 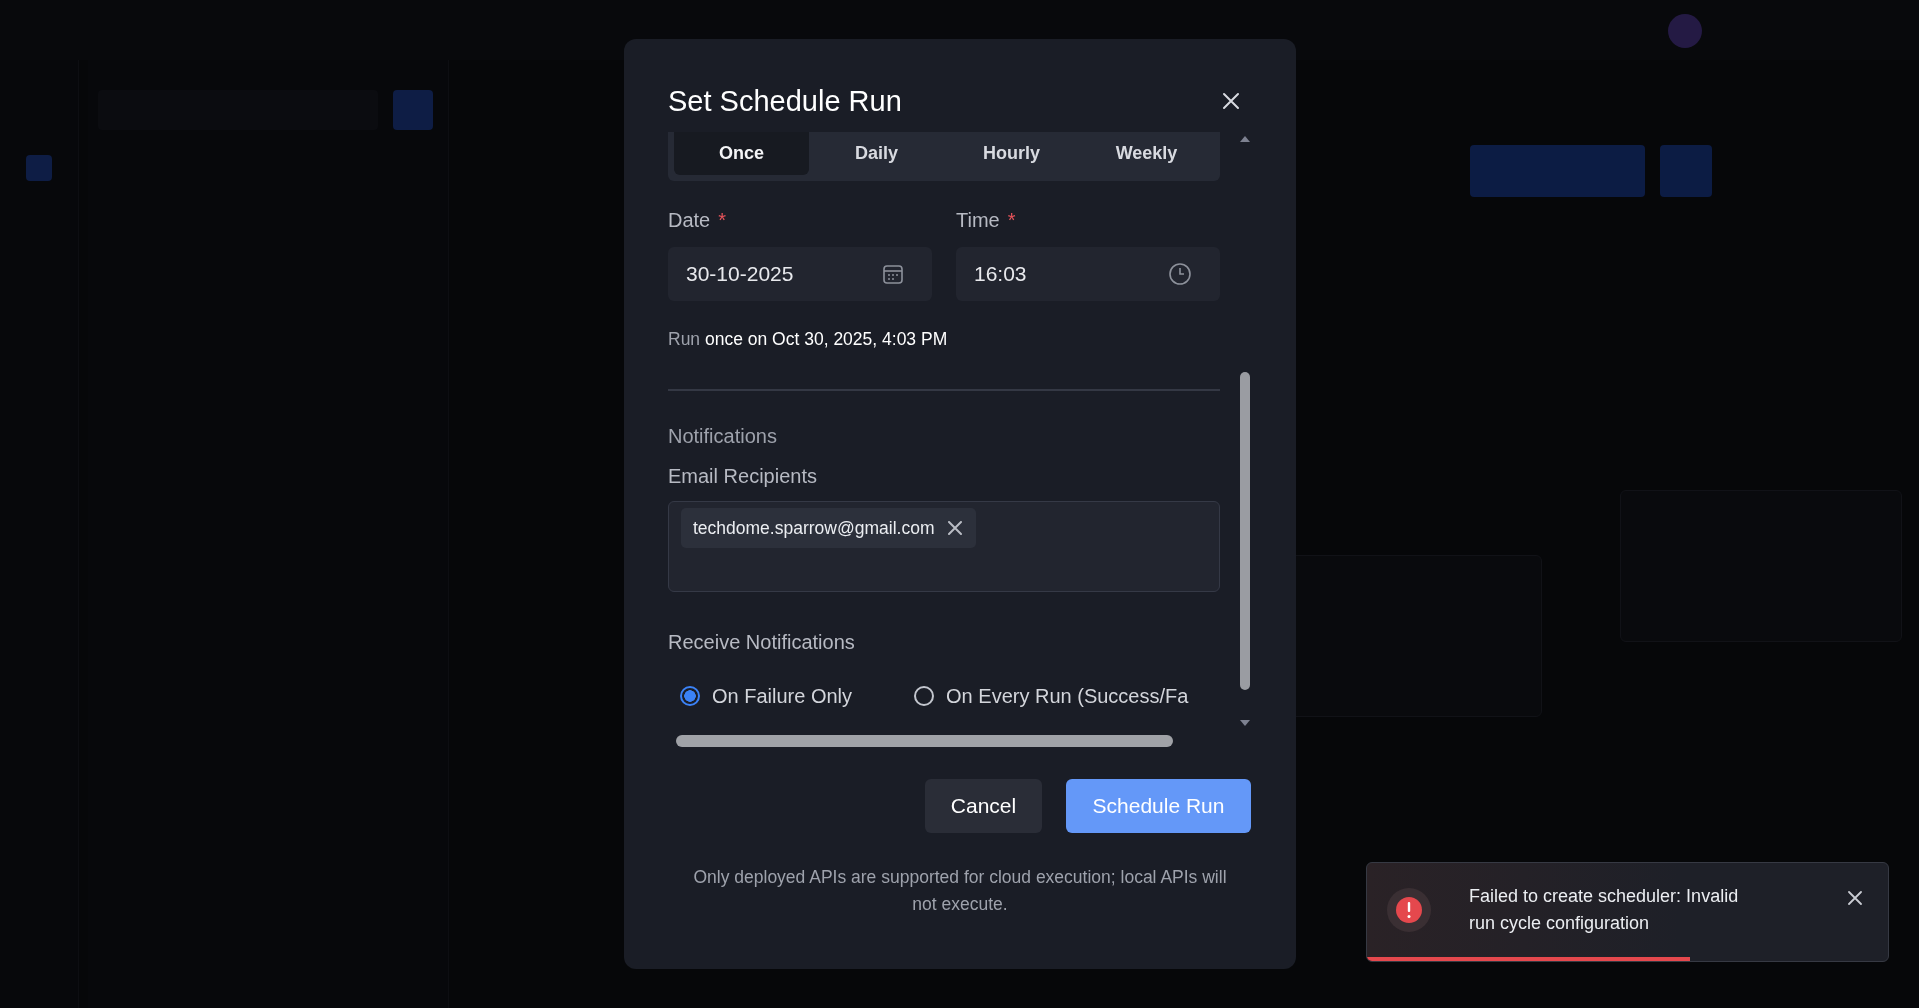 What do you see at coordinates (782, 696) in the screenshot?
I see `radio-label: On Failure Only` at bounding box center [782, 696].